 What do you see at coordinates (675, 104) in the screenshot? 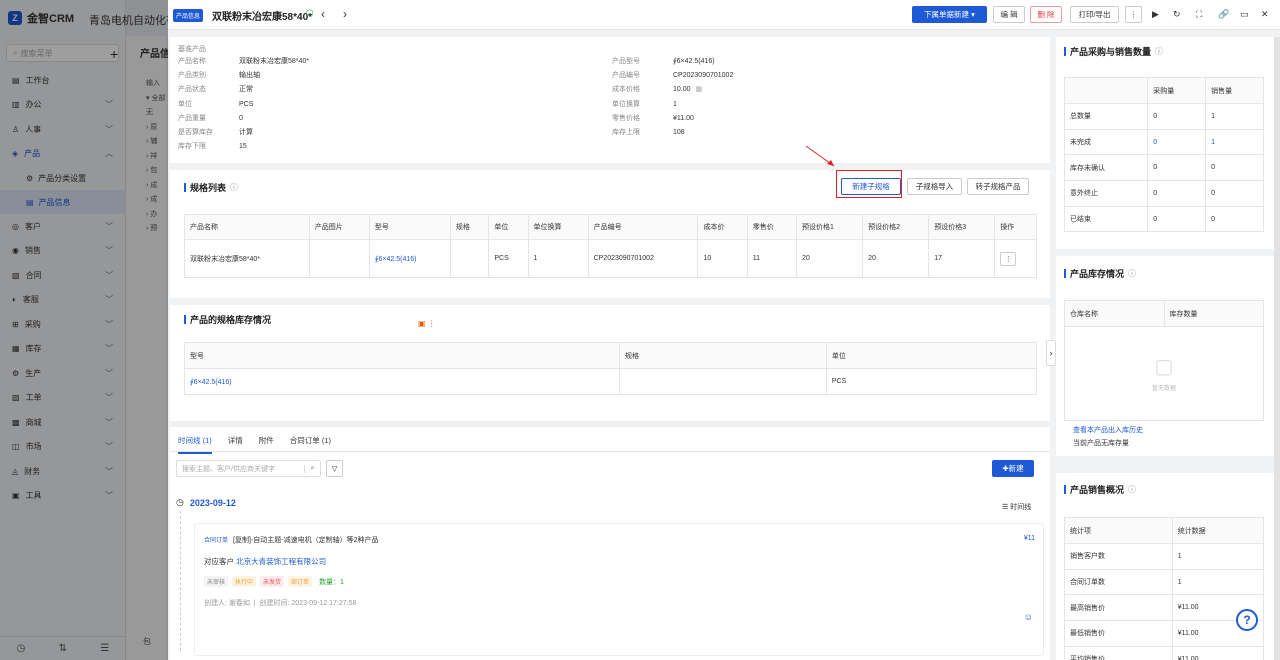
I see `field-value: 1` at bounding box center [675, 104].